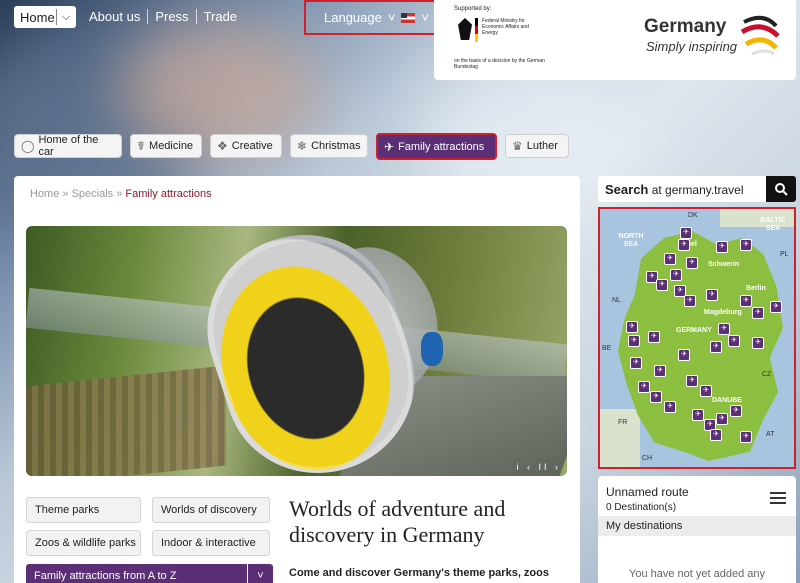 Image resolution: width=800 pixels, height=583 pixels. I want to click on route-title: Unnamed route, so click(647, 492).